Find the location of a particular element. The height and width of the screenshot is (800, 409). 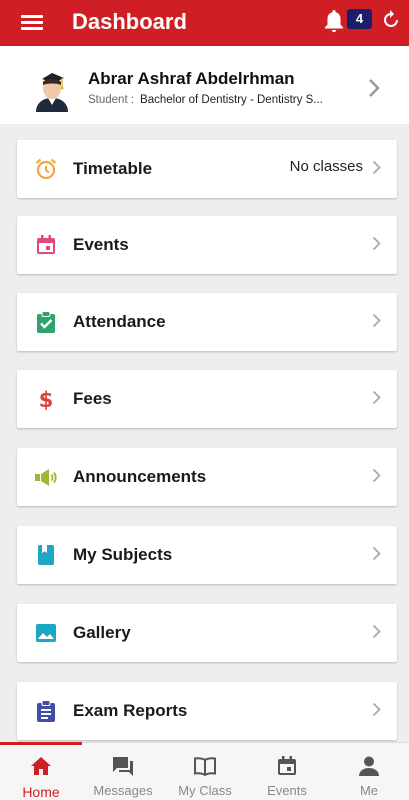

bell-icon is located at coordinates (334, 21).